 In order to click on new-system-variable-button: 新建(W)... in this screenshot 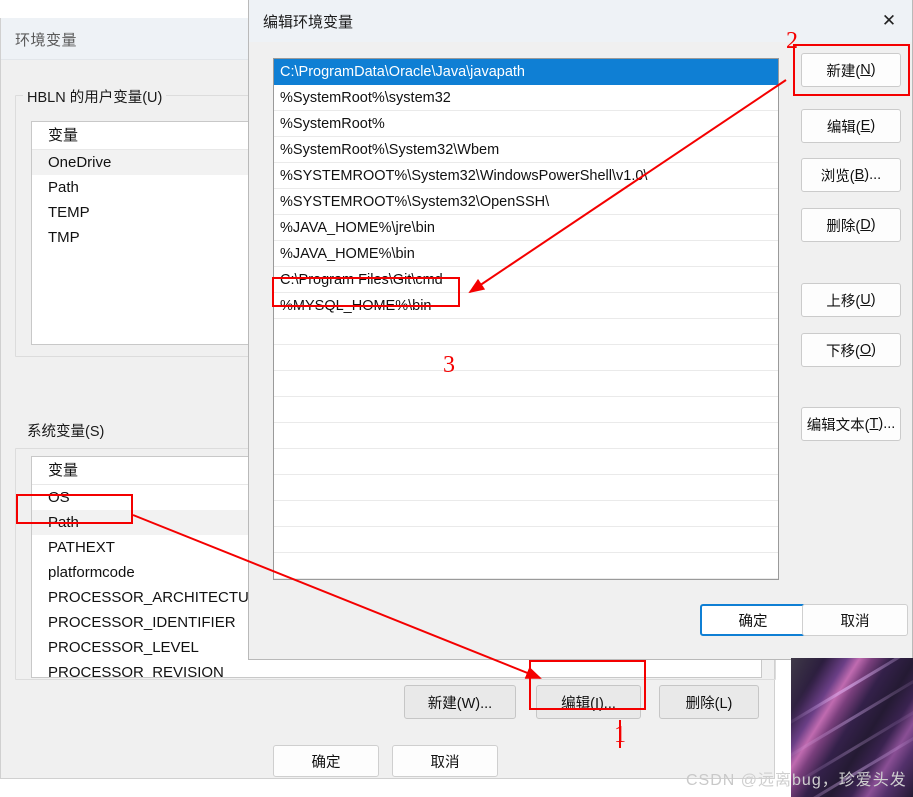, I will do `click(460, 702)`.